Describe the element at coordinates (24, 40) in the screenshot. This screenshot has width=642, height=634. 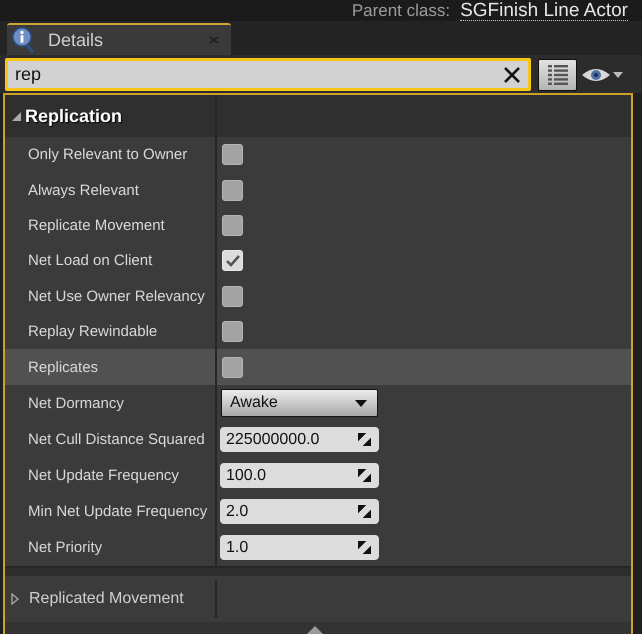
I see `info-magnifier-icon` at that location.